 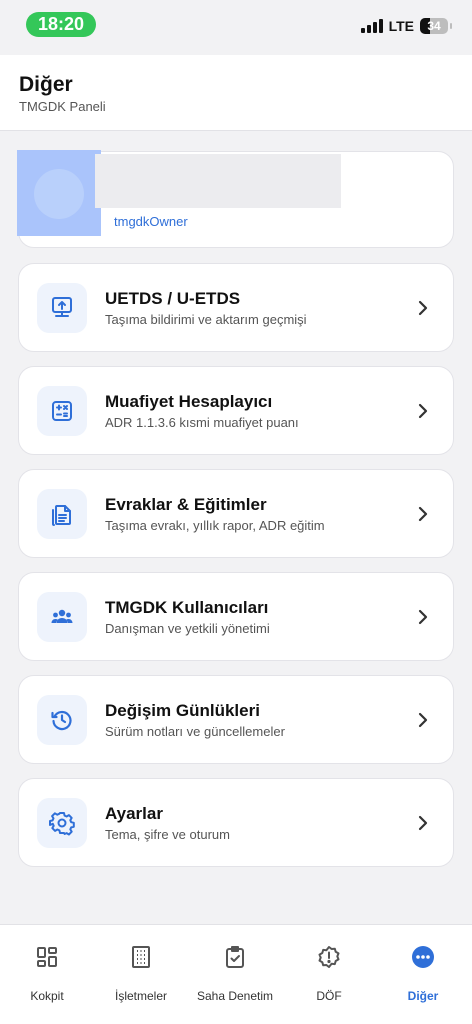 I want to click on tab-isletmeler: İşletmeler, so click(x=141, y=974).